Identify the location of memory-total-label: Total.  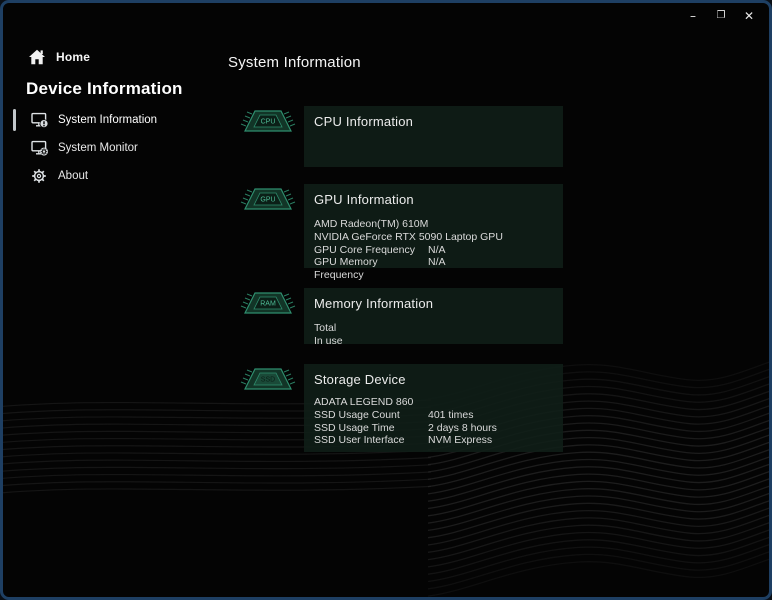
(325, 328).